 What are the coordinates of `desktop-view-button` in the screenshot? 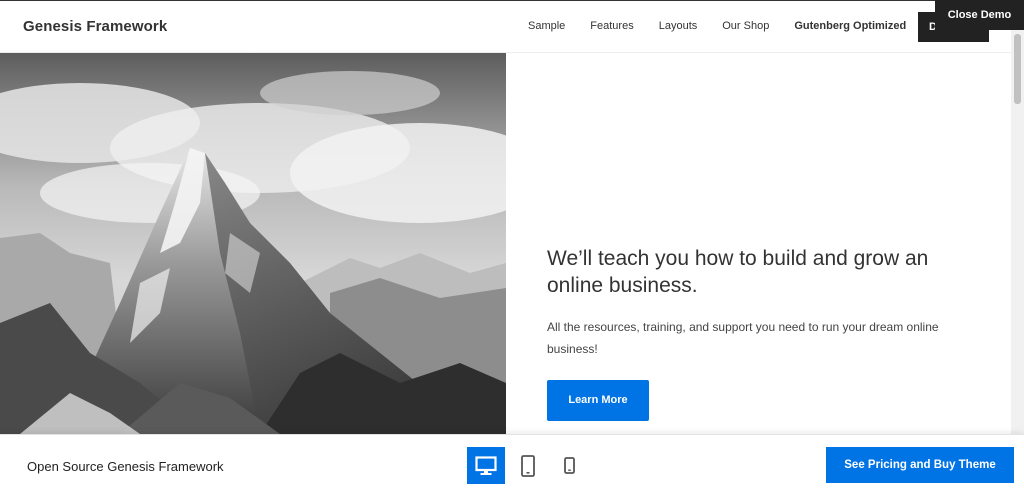 It's located at (486, 465).